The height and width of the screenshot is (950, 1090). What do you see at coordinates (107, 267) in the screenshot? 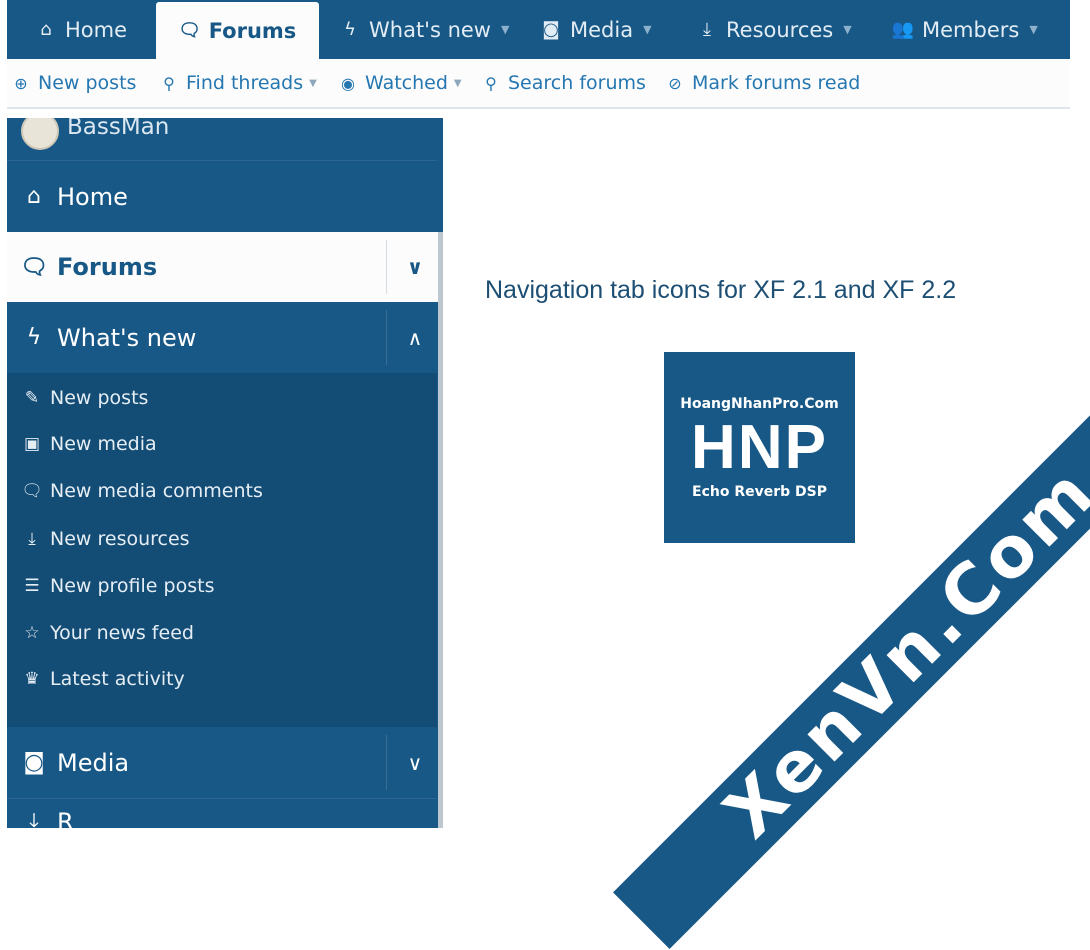
I see `sidebar-item-forums-label: Forums` at bounding box center [107, 267].